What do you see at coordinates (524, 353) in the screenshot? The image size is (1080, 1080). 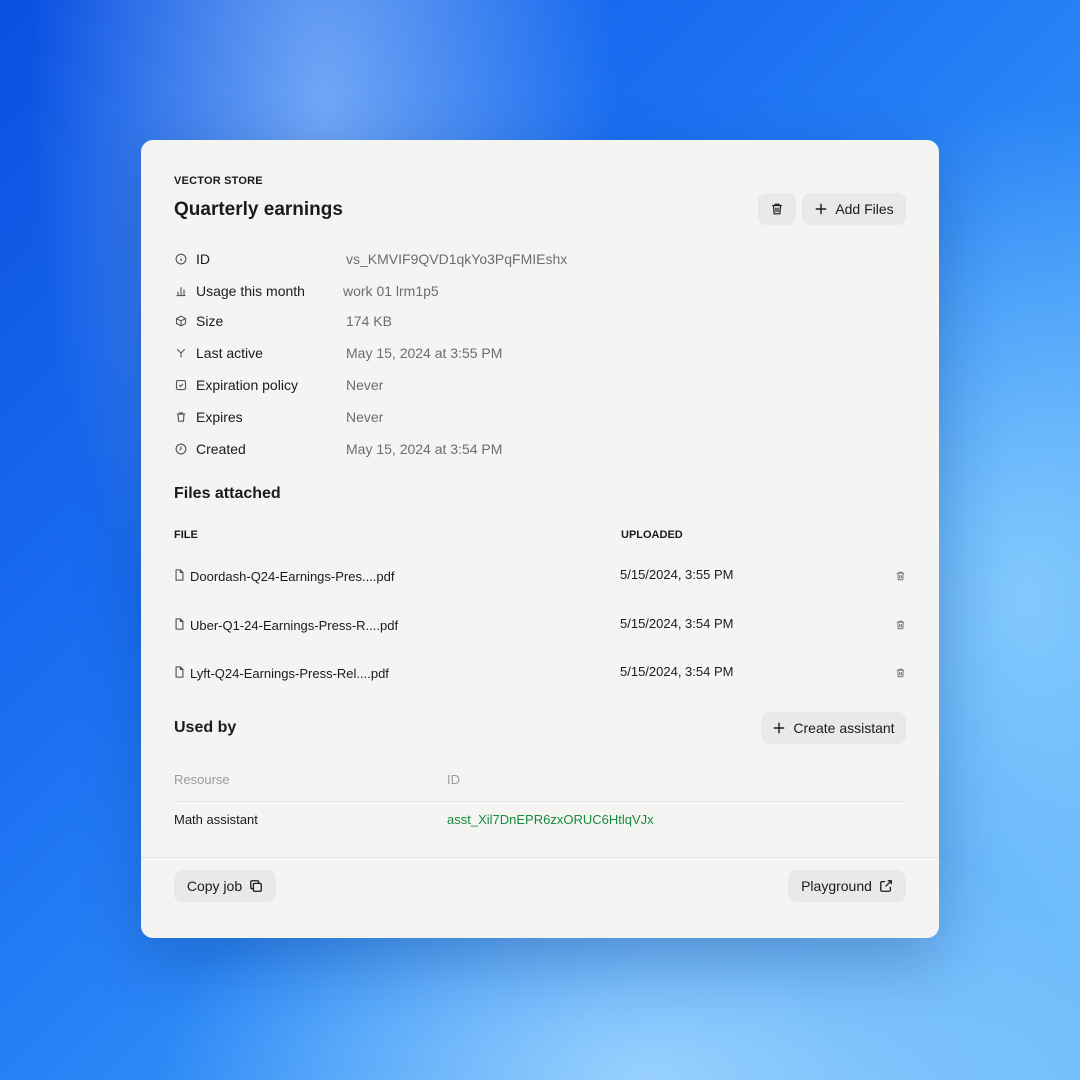 I see `meta-row-last-active: Last active May 15, 2024 at 3:55 PM` at bounding box center [524, 353].